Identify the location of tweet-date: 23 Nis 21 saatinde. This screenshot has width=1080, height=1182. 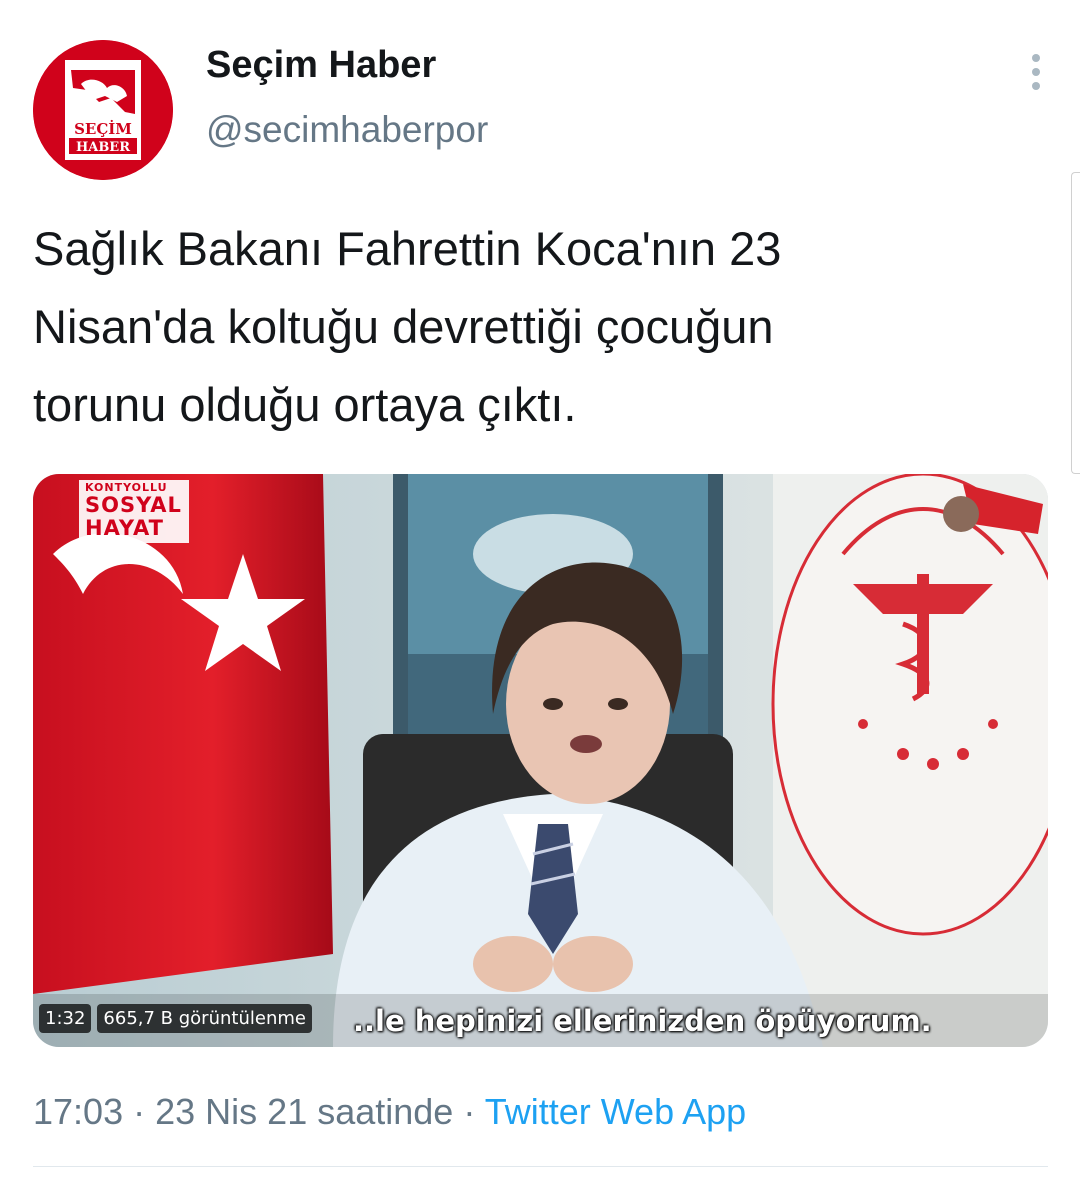
(304, 1111).